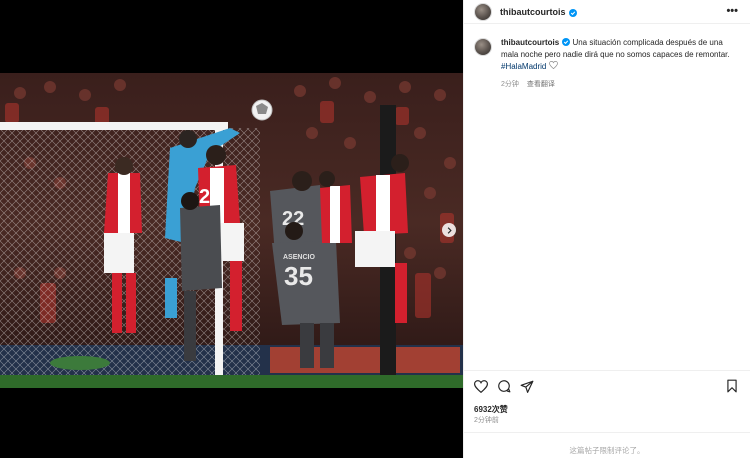  What do you see at coordinates (483, 47) in the screenshot?
I see `caption-avatar` at bounding box center [483, 47].